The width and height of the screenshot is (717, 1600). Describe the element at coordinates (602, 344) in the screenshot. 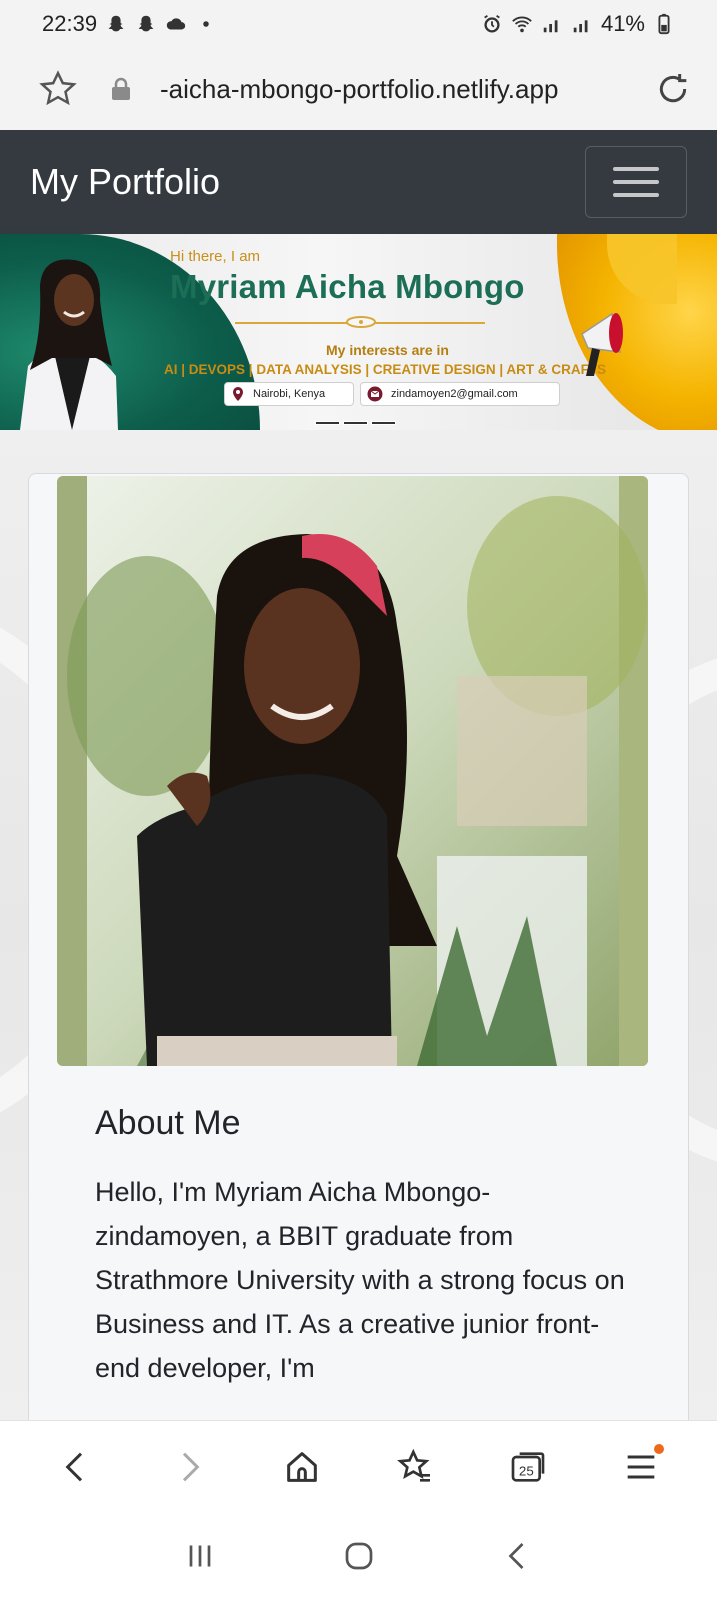

I see `megaphone-icon` at that location.